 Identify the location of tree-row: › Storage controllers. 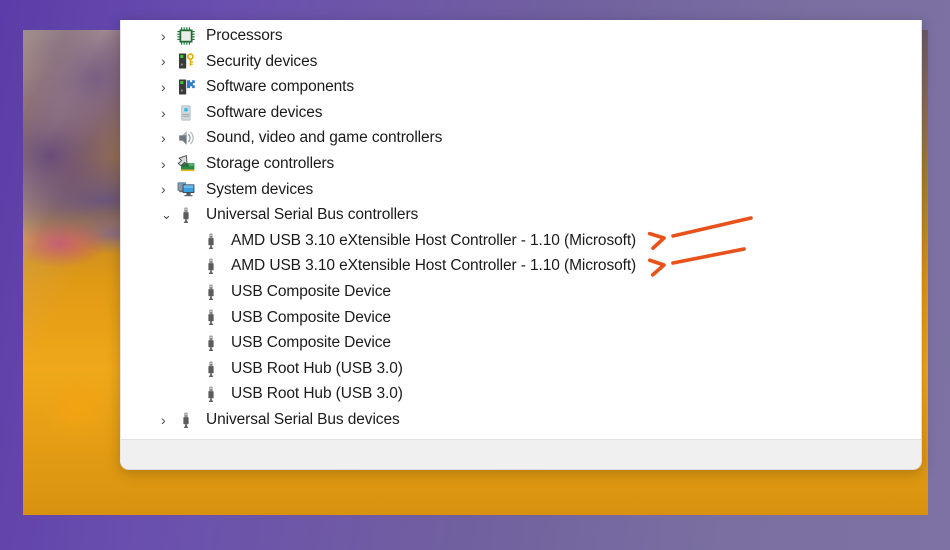
(521, 164).